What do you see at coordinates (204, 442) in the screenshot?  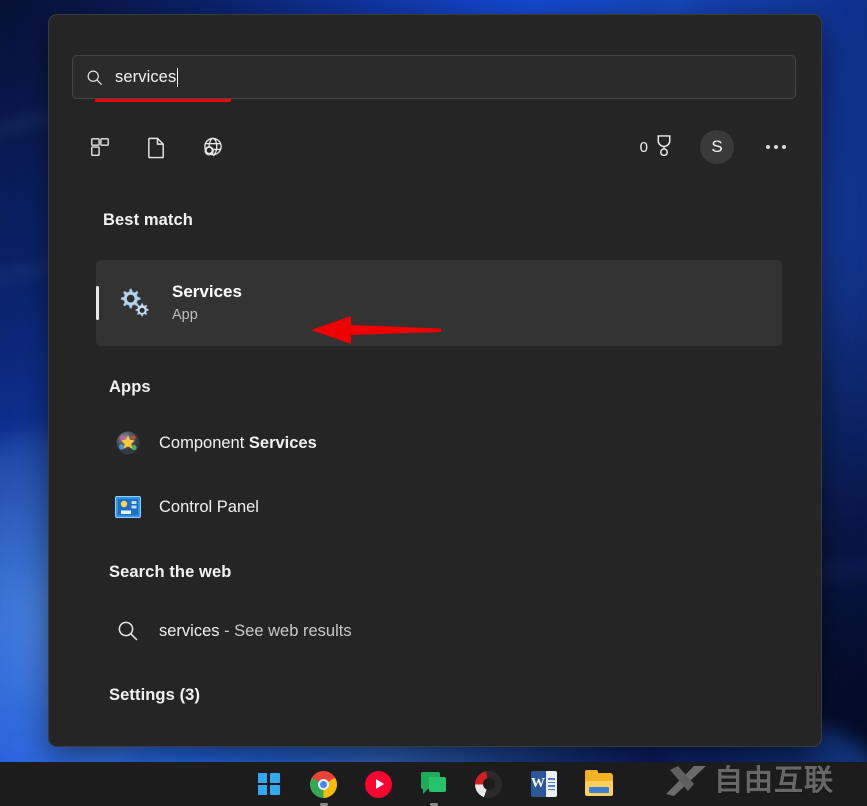 I see `result-label-prefix: Component` at bounding box center [204, 442].